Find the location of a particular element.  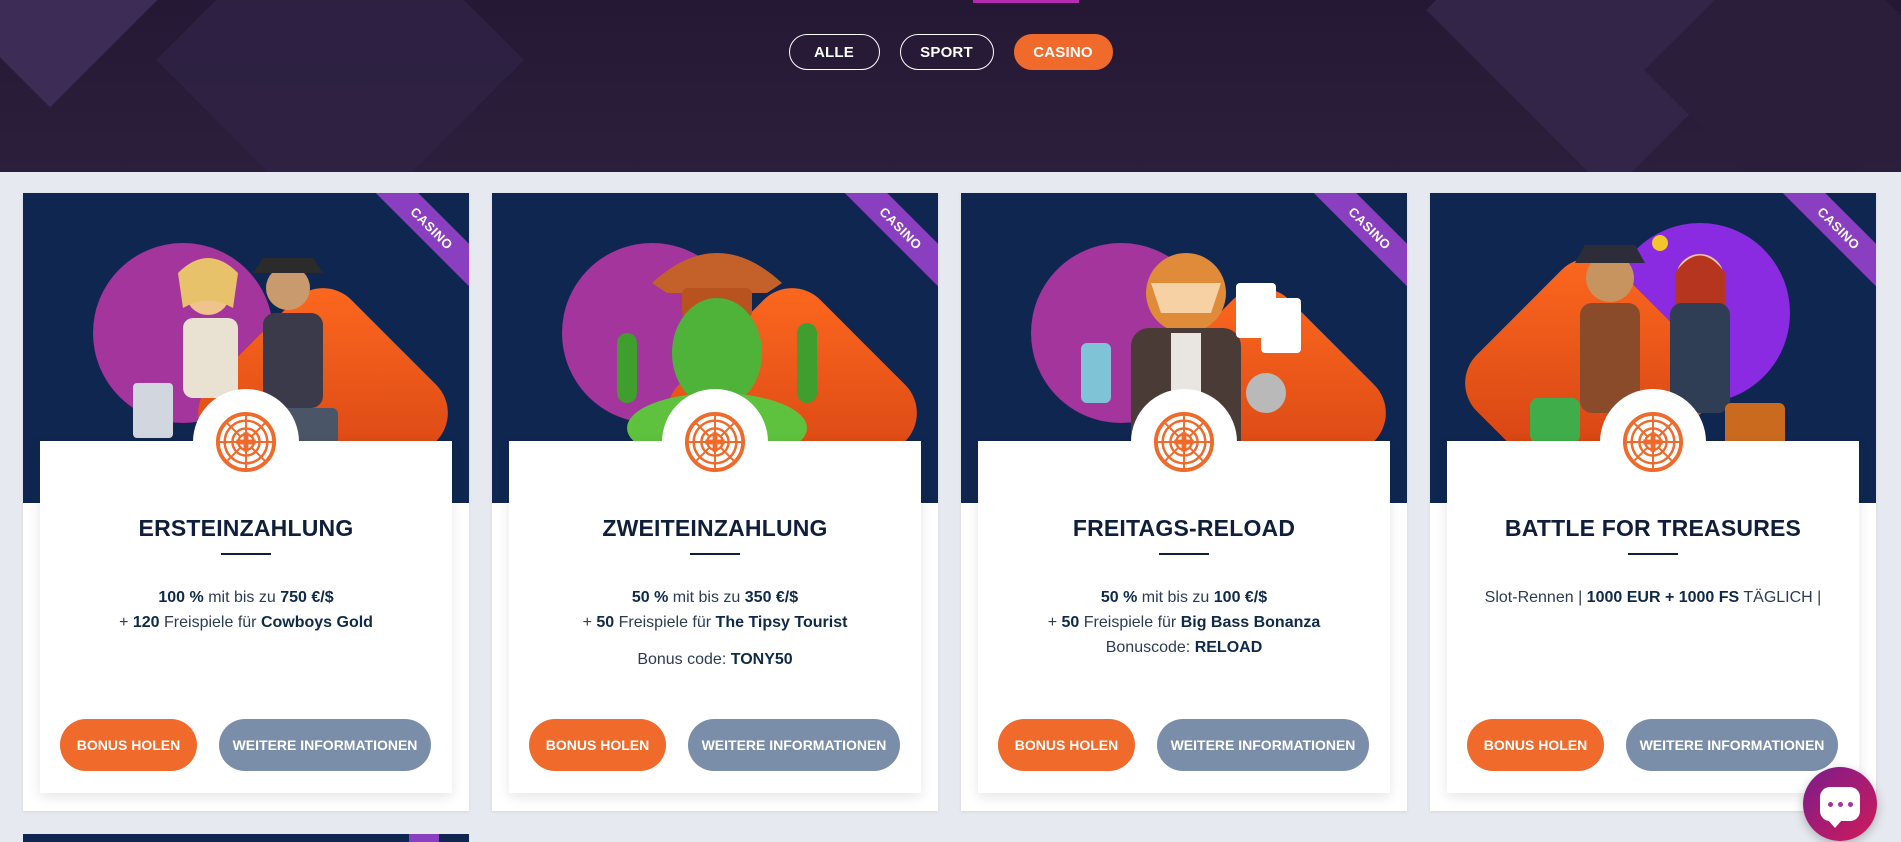

category-ribbon is located at coordinates (424, 838).